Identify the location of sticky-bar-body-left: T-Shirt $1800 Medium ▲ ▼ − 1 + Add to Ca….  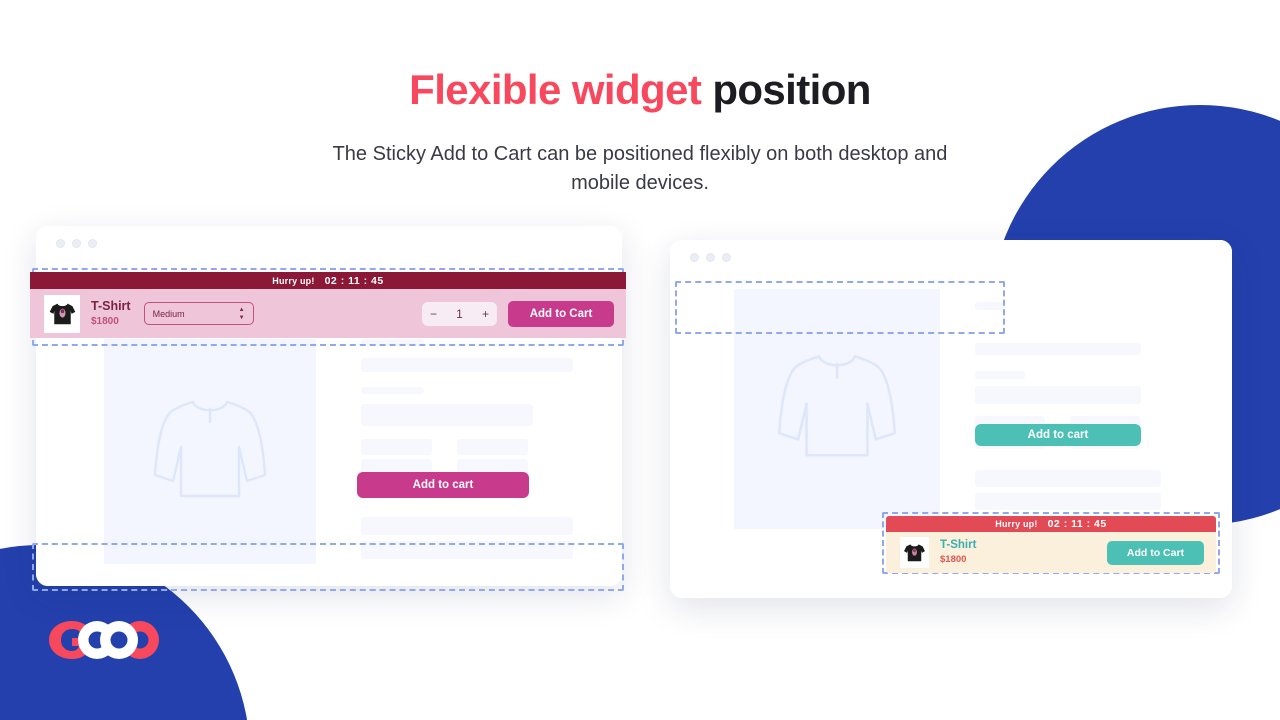
(328, 313).